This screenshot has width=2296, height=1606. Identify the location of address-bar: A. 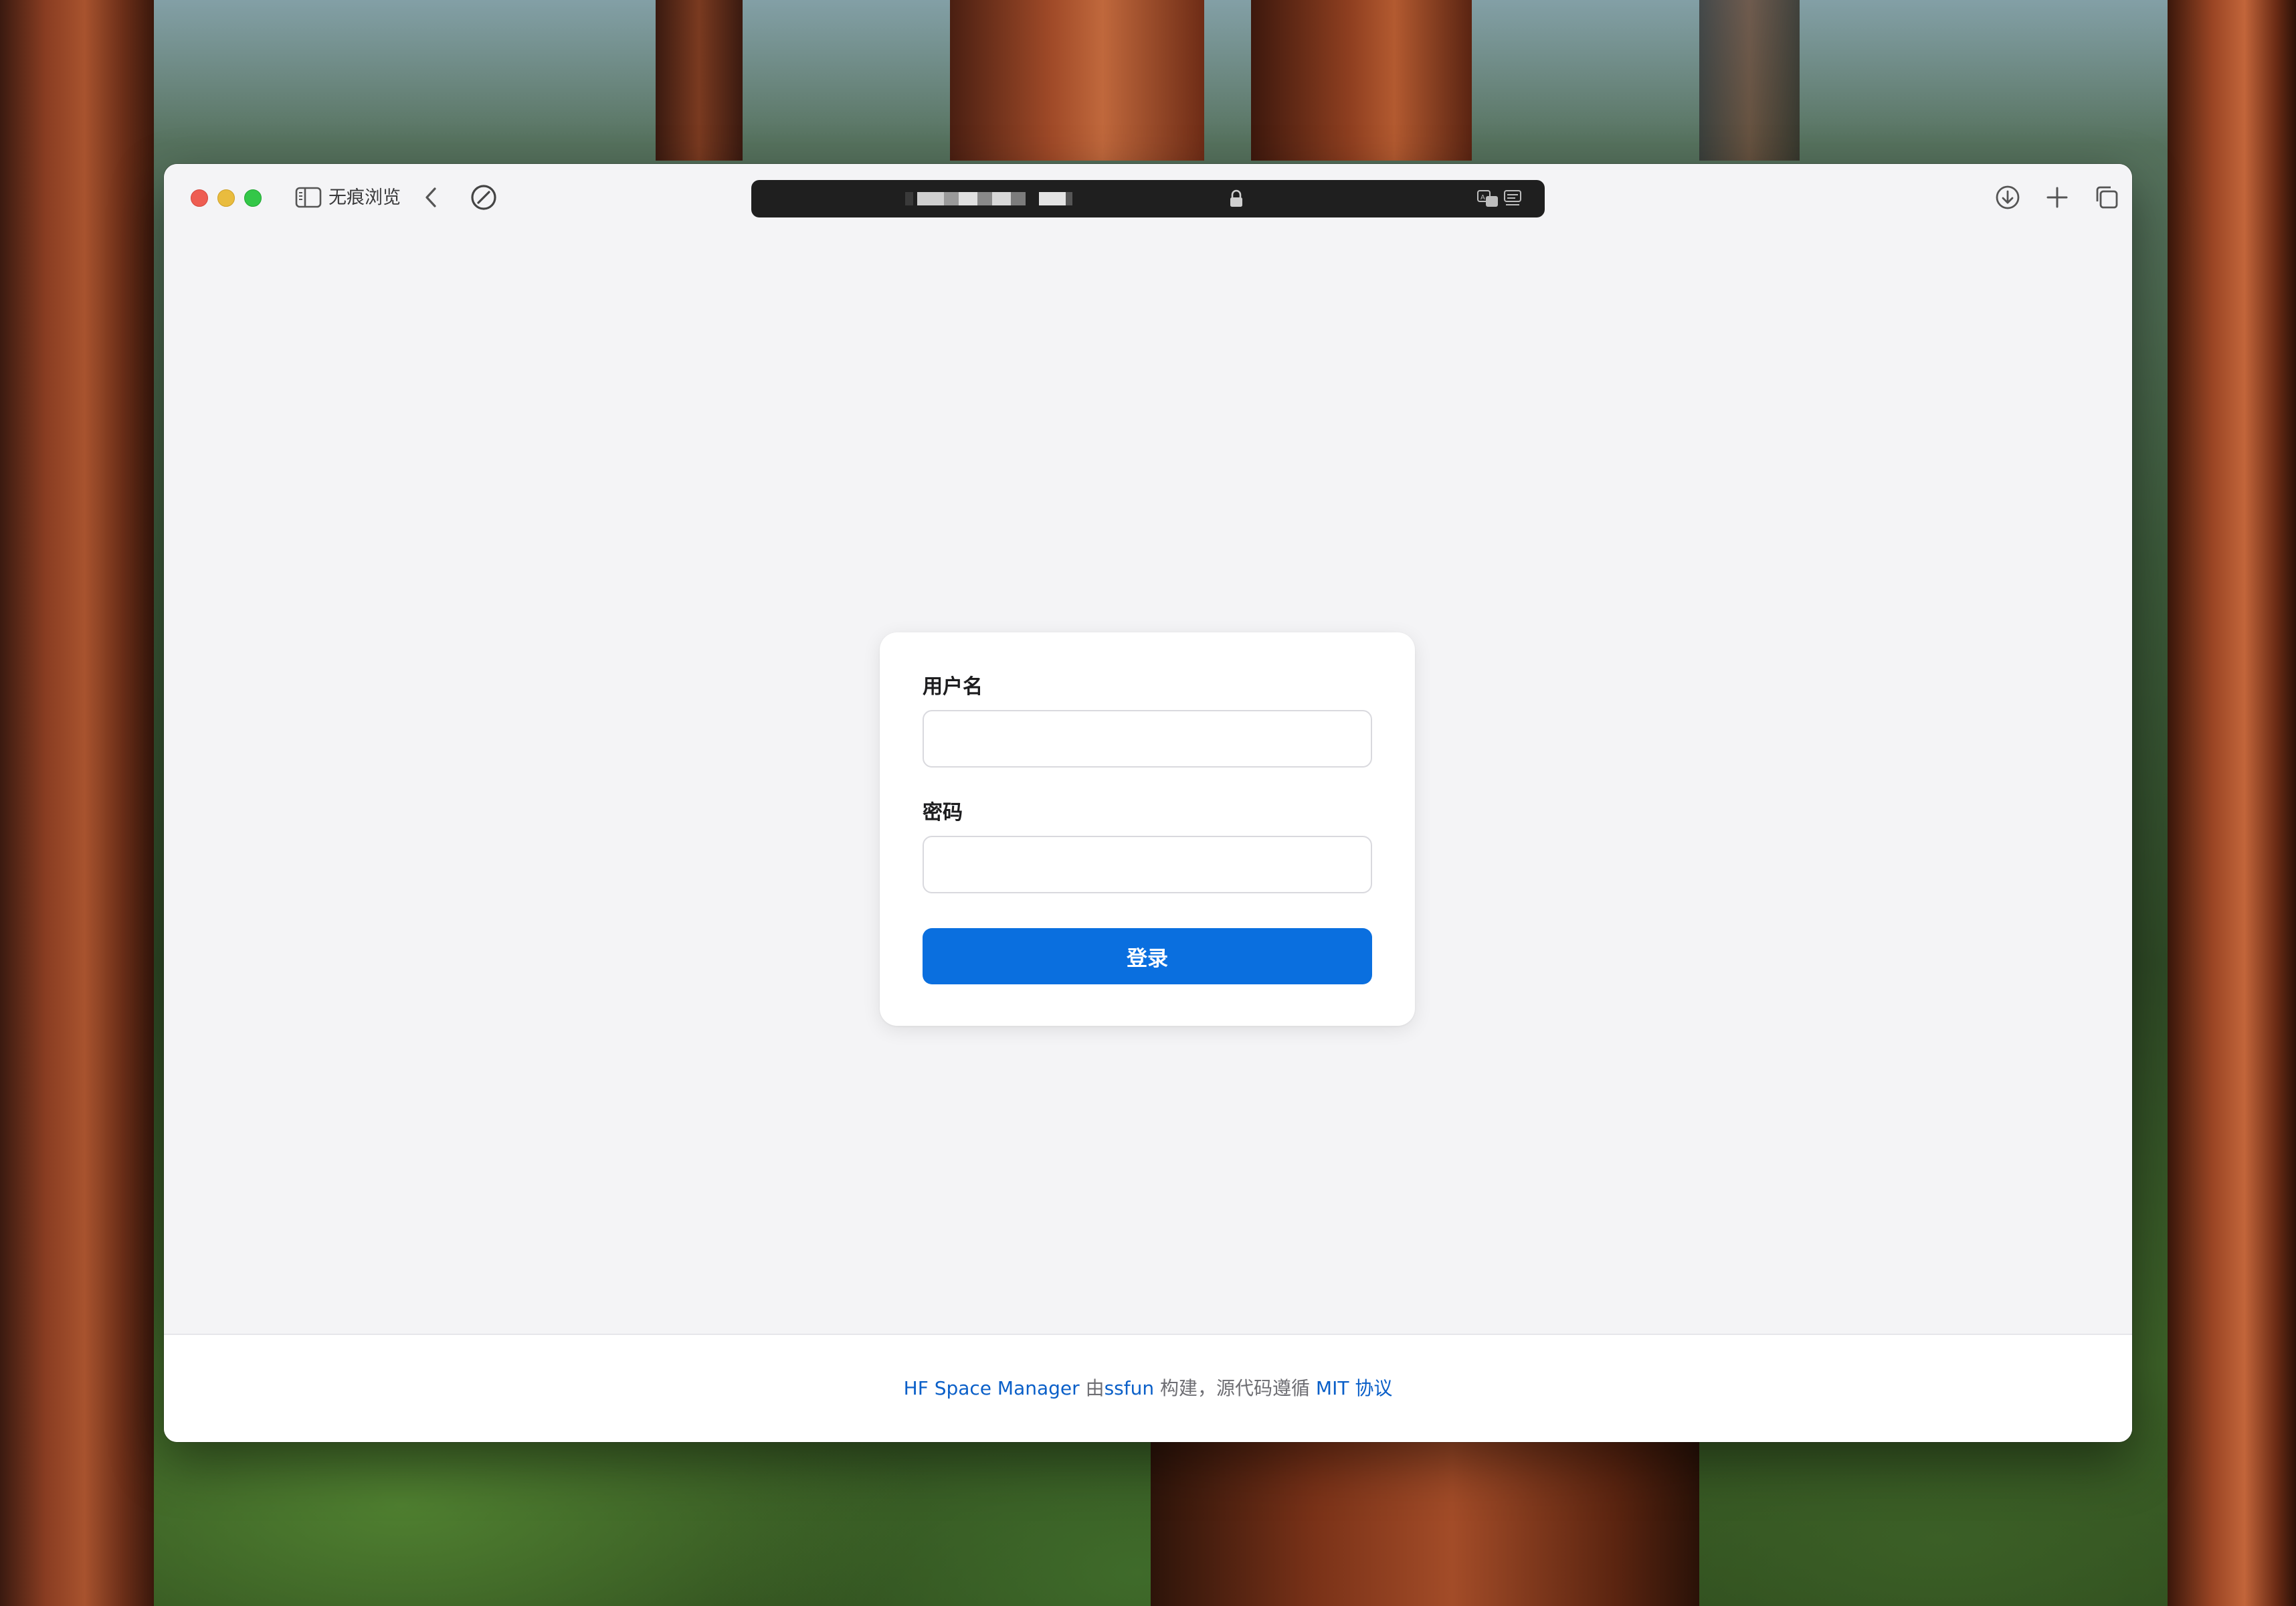
(1148, 198).